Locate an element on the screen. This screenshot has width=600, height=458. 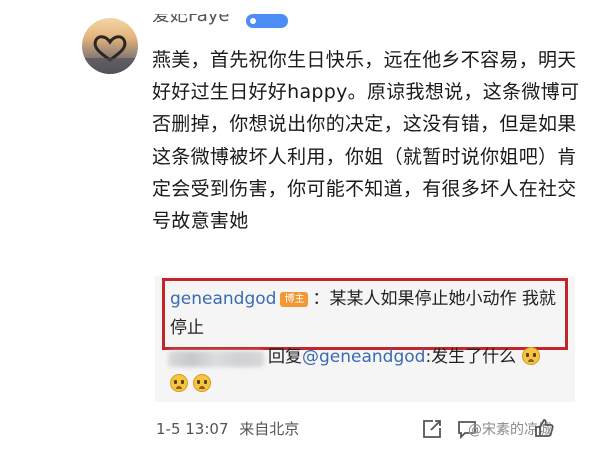
highlight-box is located at coordinates (365, 314).